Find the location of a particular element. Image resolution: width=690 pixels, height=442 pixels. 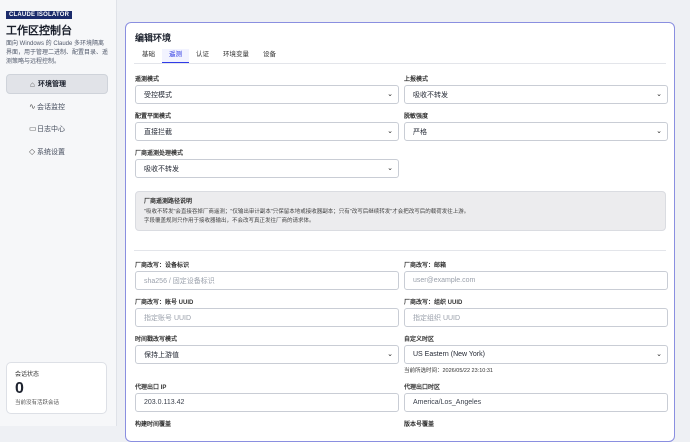

brand-logo: CLAUDE ISOLATOR is located at coordinates (39, 15).